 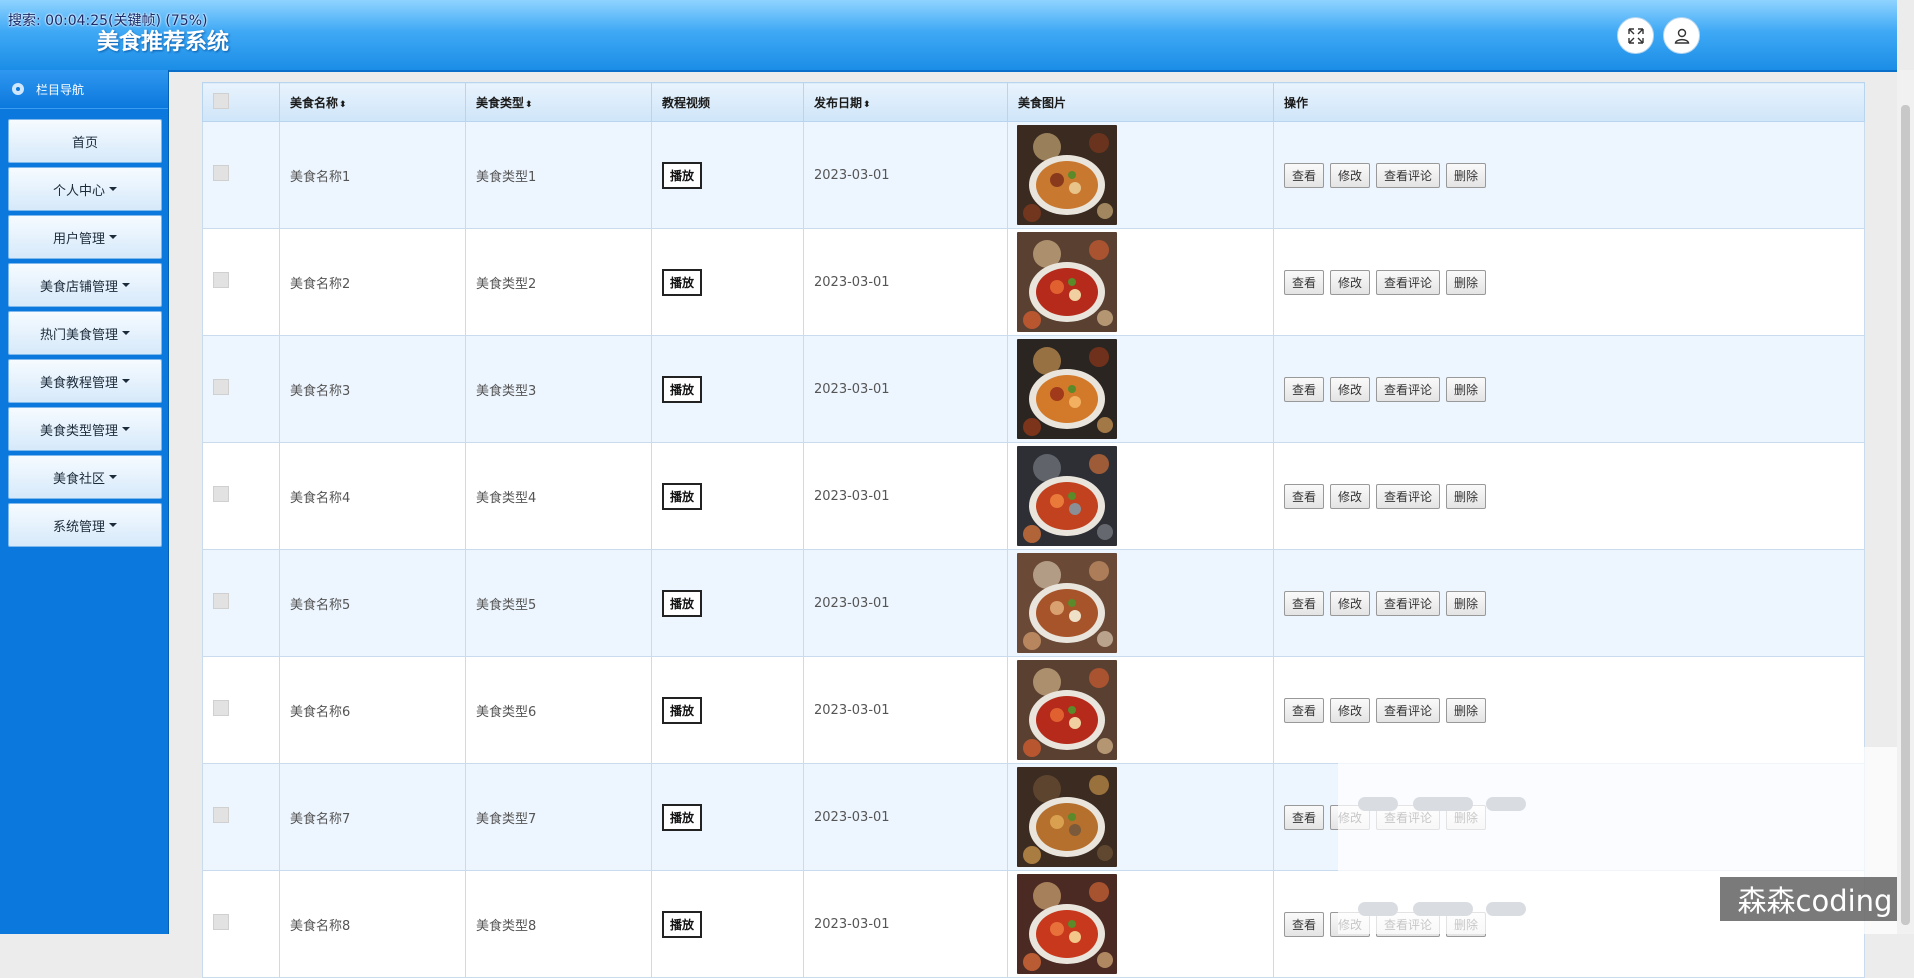 What do you see at coordinates (85, 237) in the screenshot?
I see `sidebar-item-2: 用户管理` at bounding box center [85, 237].